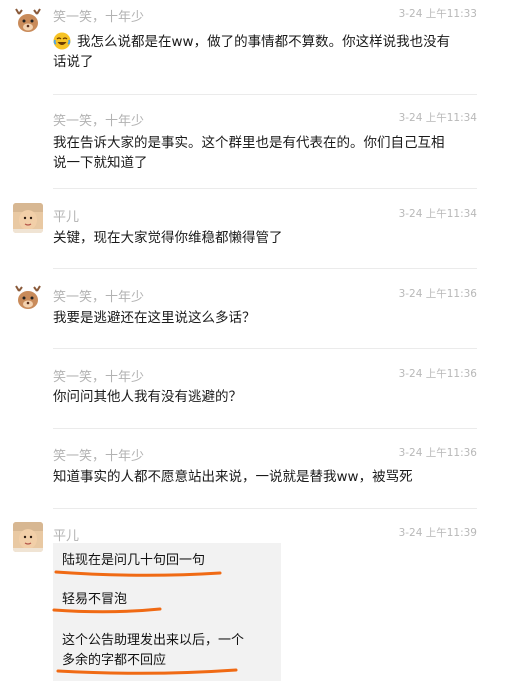  I want to click on quoted-line: 陆现在是问几十句回一句, so click(134, 560).